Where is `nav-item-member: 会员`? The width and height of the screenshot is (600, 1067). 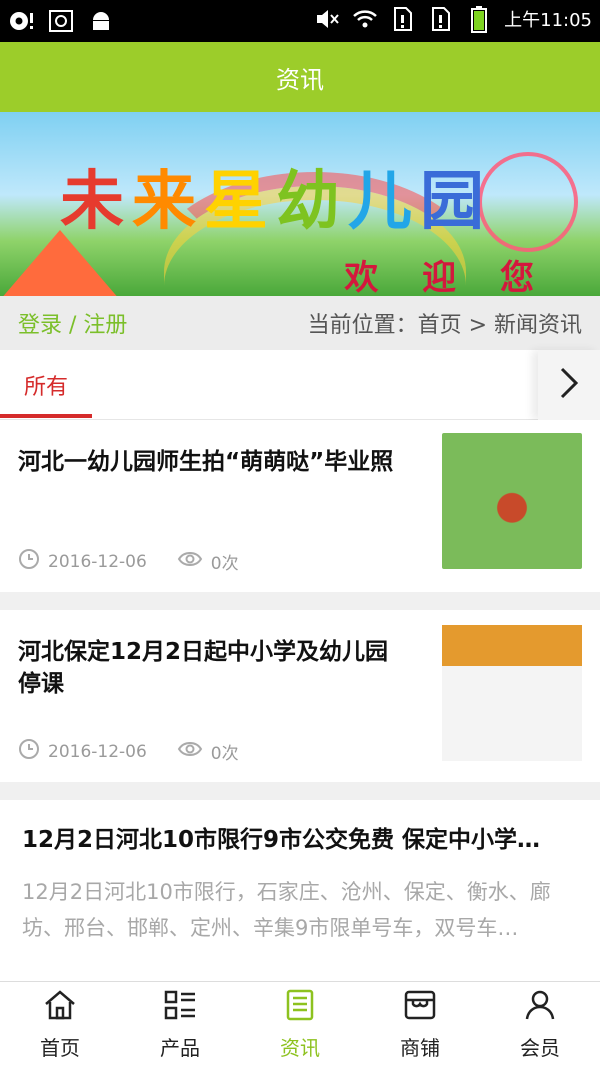 nav-item-member: 会员 is located at coordinates (540, 1024).